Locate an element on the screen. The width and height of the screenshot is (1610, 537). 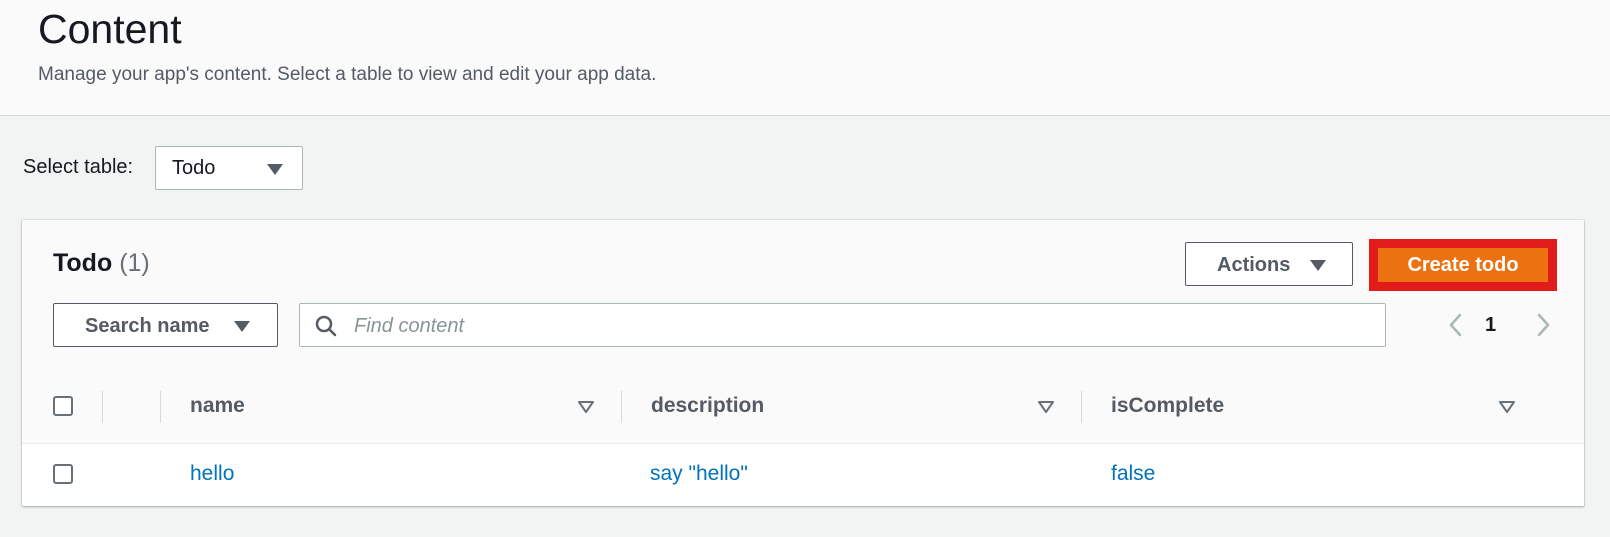
row-checkbox is located at coordinates (63, 474).